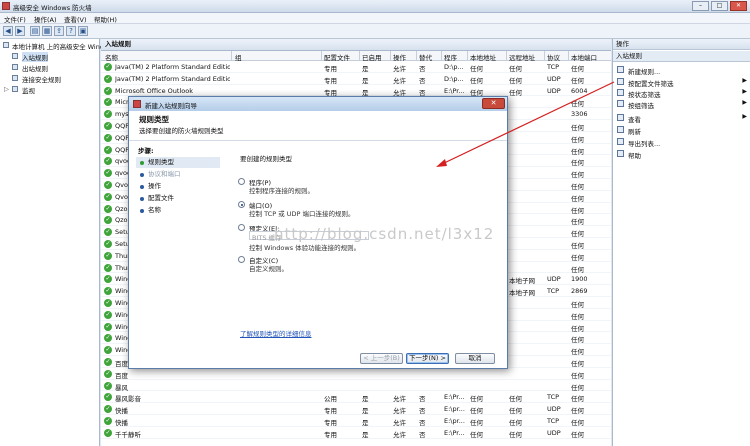 The image size is (750, 446). I want to click on annotation-arrow-head, so click(441, 163).